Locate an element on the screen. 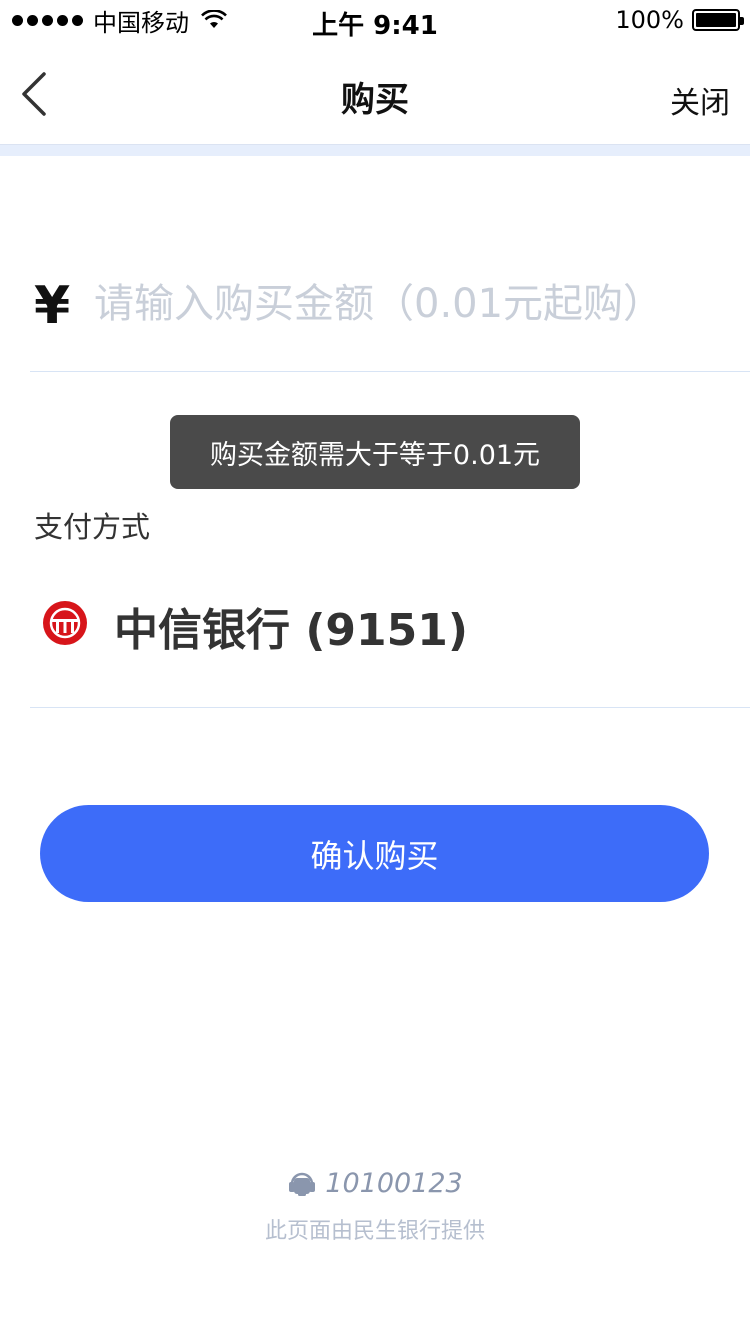 The height and width of the screenshot is (1334, 750). nav-bar: 购买 关闭 is located at coordinates (375, 92).